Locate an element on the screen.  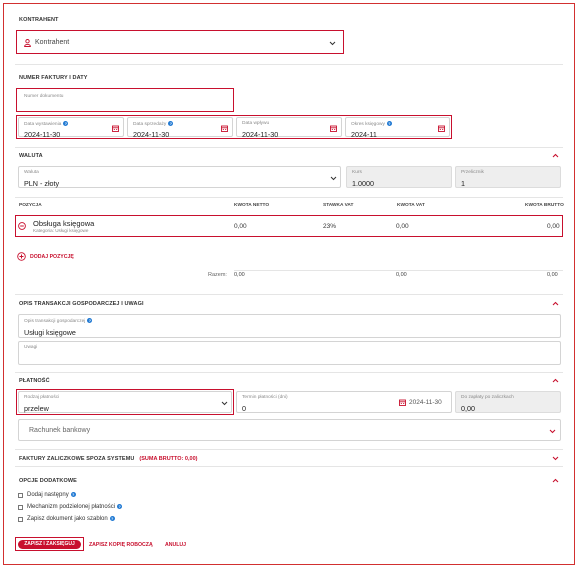
save-and-post-button: ZAPISZ I ZAKSIĘGUJ is located at coordinates (49, 544).